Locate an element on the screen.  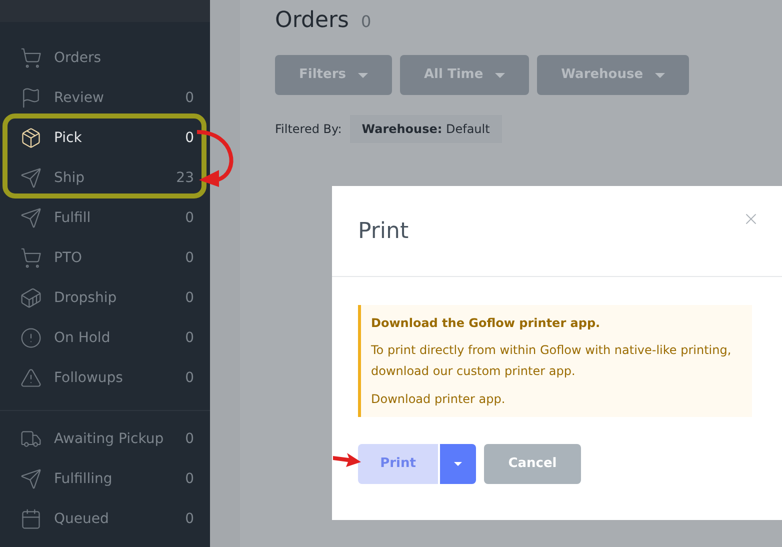
sidebar-item: Review 0 is located at coordinates (105, 98).